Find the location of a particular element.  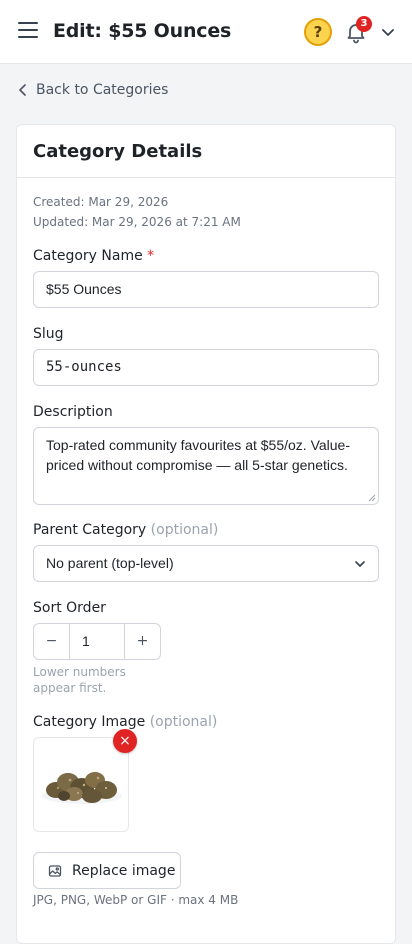

image-format-hint: JPG, PNG, WebP or GIF · max 4 MB is located at coordinates (136, 900).